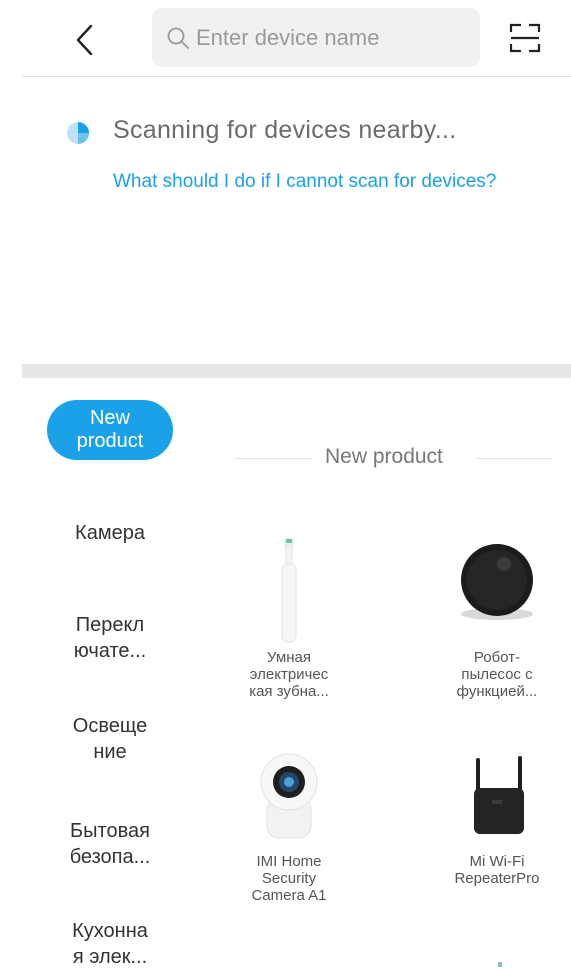  I want to click on grid-title-divider-left, so click(274, 458).